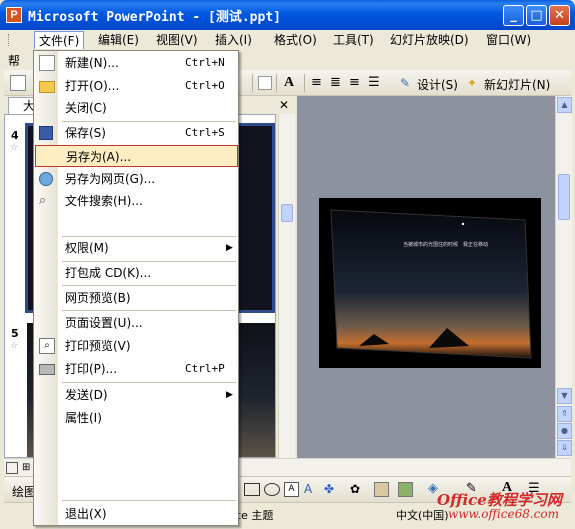  Describe the element at coordinates (272, 489) in the screenshot. I see `oval-icon` at that location.